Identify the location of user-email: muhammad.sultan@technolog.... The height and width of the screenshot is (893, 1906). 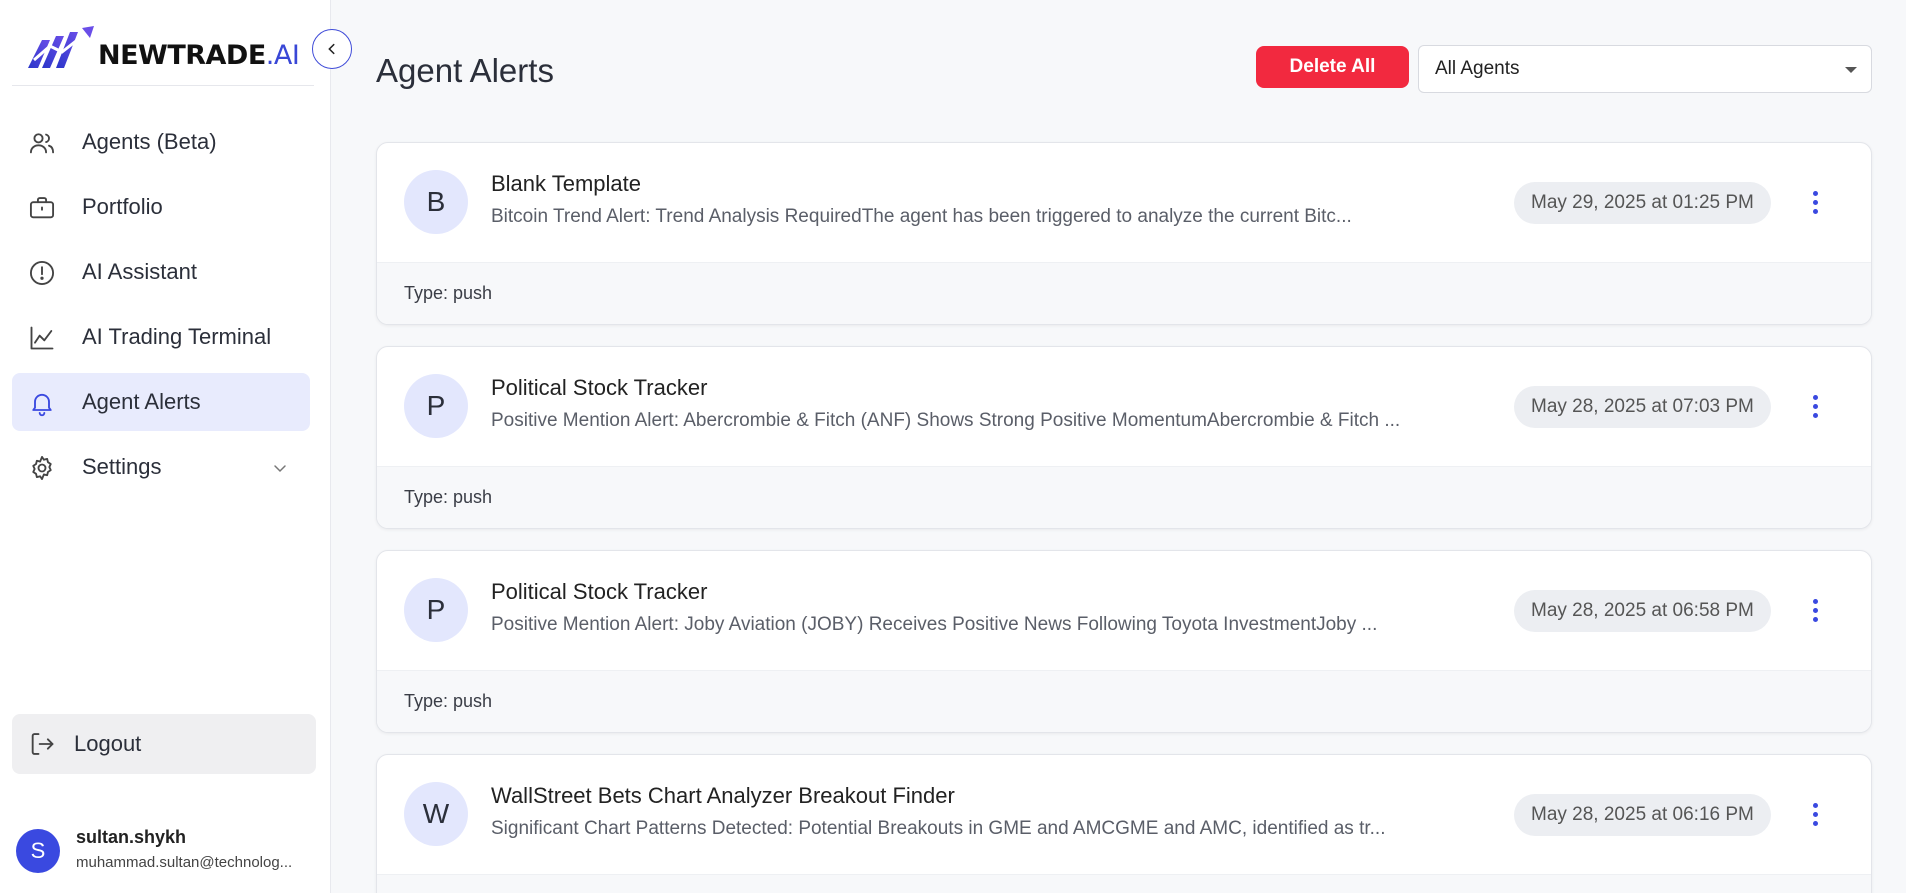
(184, 862).